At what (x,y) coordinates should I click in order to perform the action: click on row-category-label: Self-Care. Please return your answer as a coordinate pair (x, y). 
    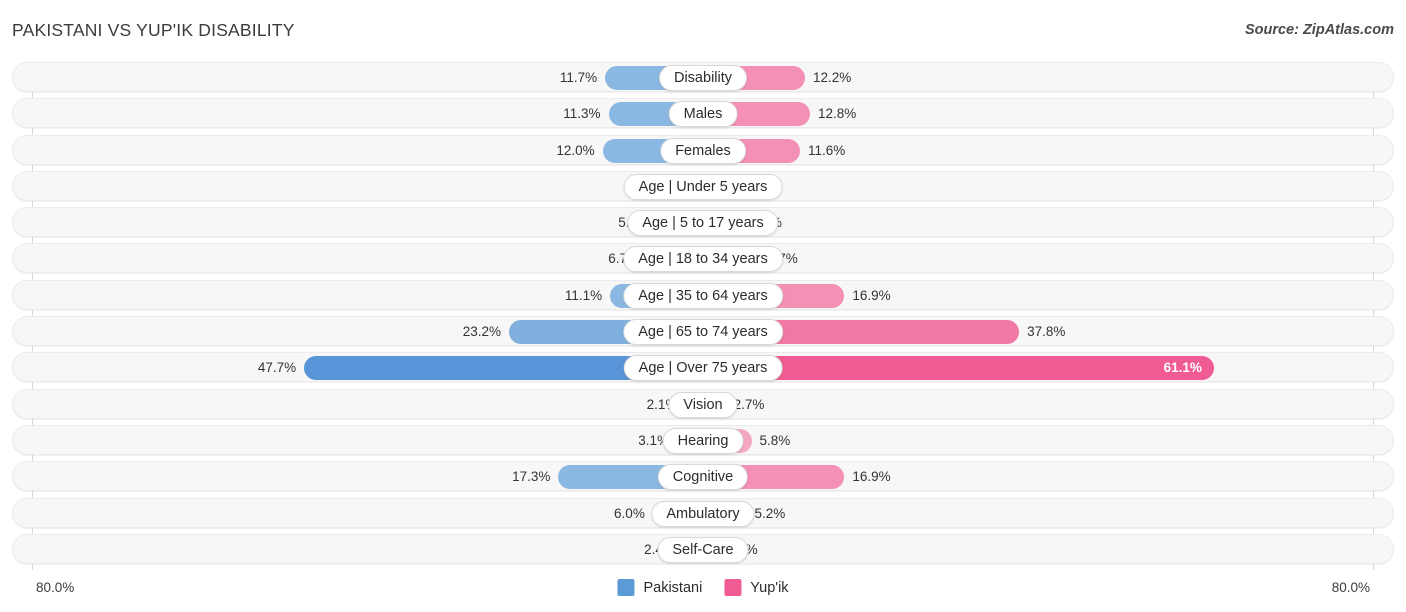
    Looking at the image, I should click on (703, 549).